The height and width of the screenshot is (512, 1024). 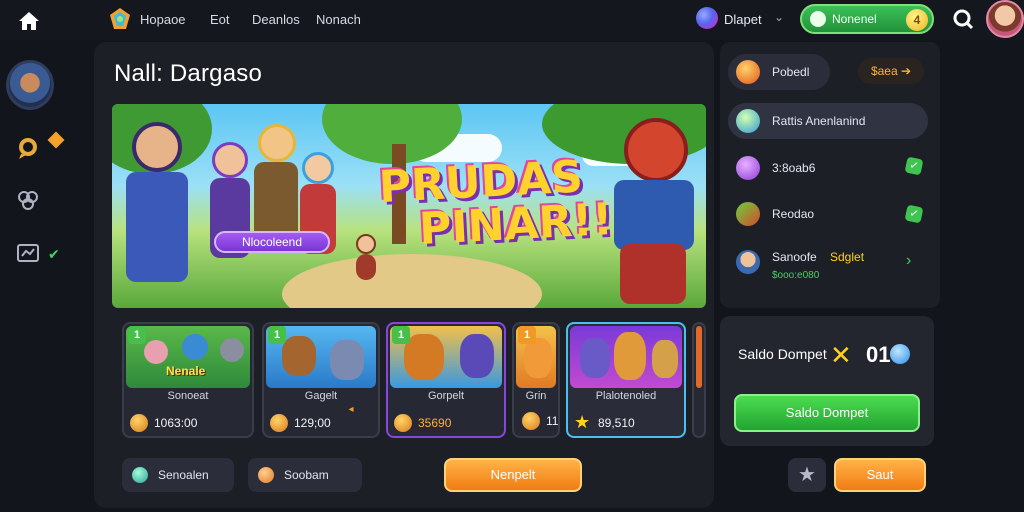 I want to click on right-row-highlight: Sdglet, so click(x=847, y=257).